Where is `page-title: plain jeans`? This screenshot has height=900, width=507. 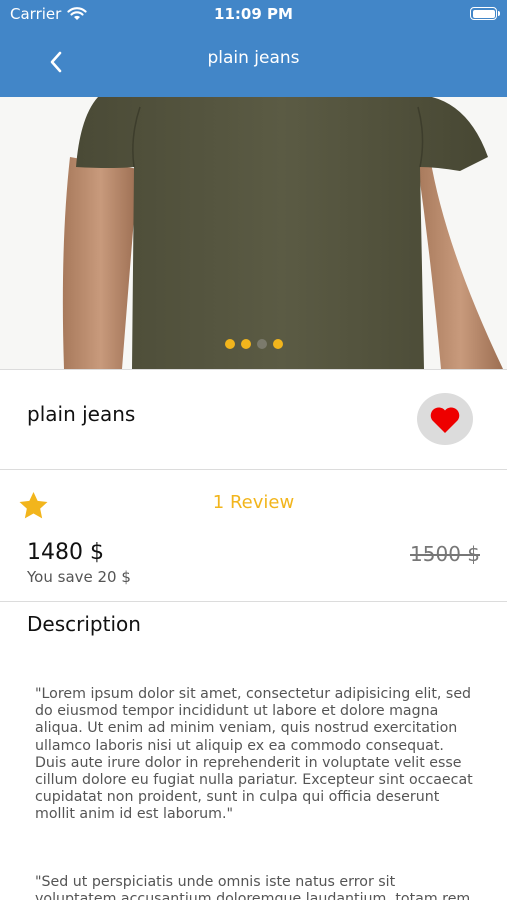 page-title: plain jeans is located at coordinates (253, 58).